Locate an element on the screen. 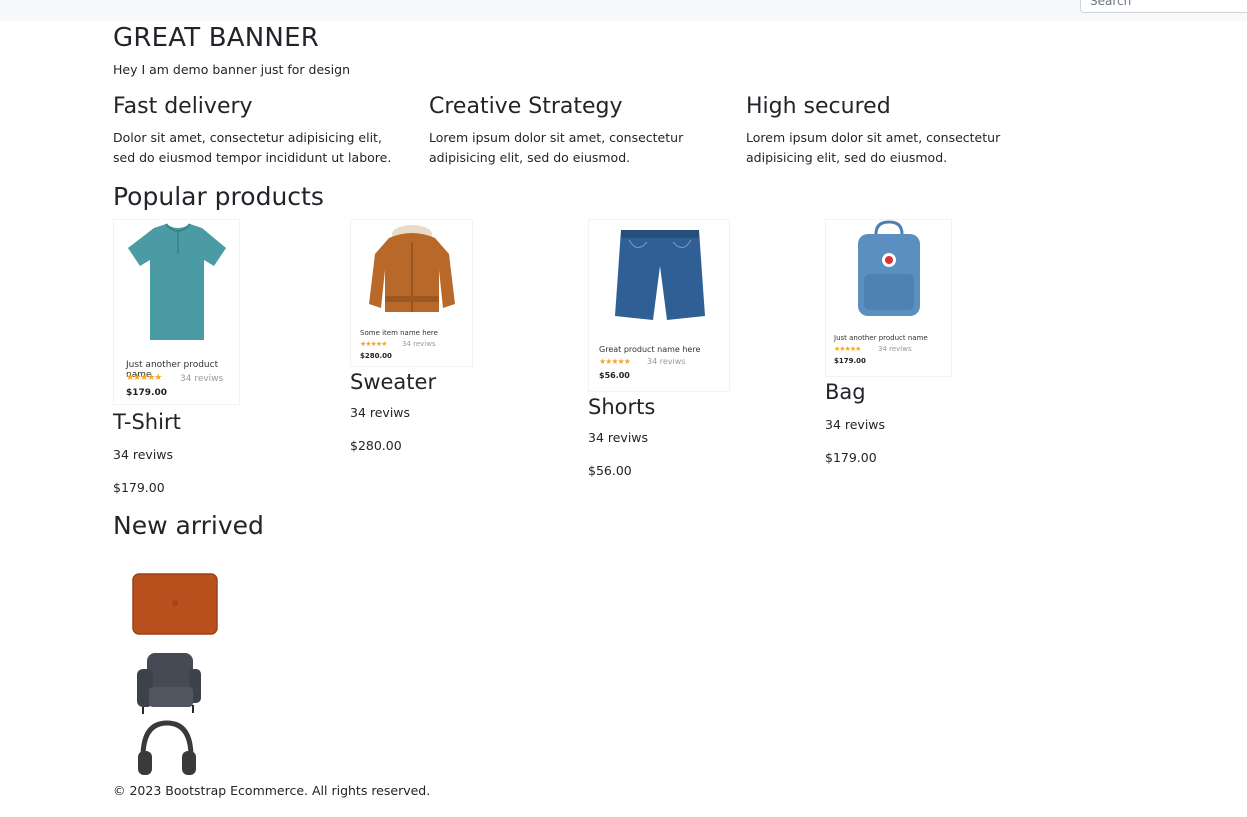 Image resolution: width=1247 pixels, height=817 pixels. headphones-icon is located at coordinates (167, 747).